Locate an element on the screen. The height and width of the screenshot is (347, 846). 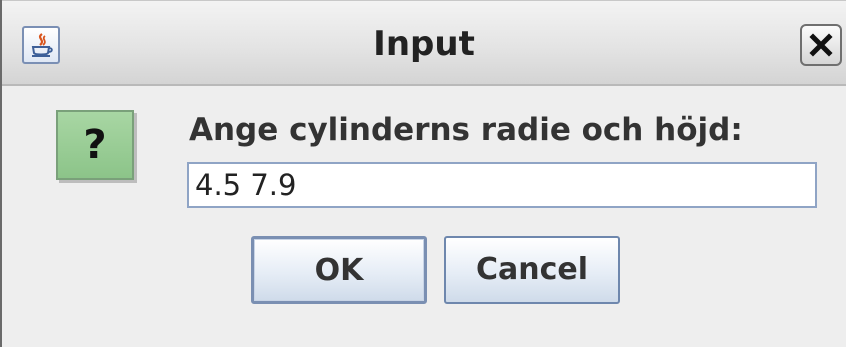
window-title: Input is located at coordinates (424, 44).